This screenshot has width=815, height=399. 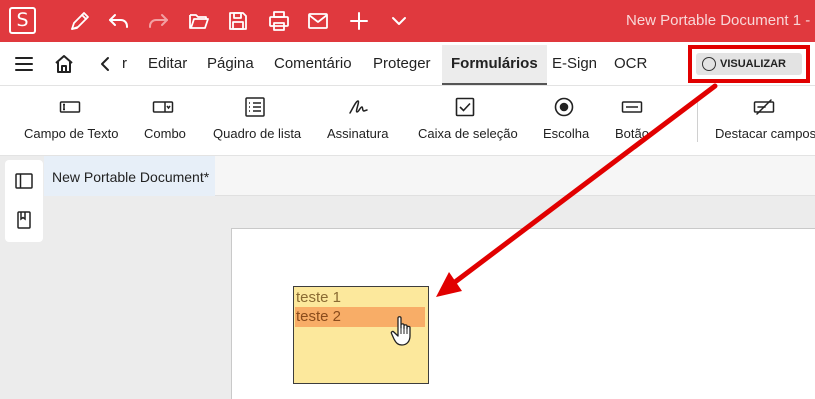 What do you see at coordinates (709, 64) in the screenshot?
I see `radio-circle-icon` at bounding box center [709, 64].